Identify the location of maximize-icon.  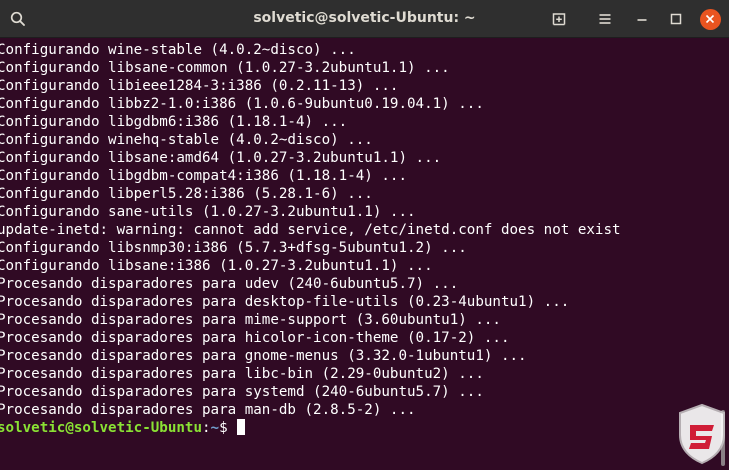
(676, 19).